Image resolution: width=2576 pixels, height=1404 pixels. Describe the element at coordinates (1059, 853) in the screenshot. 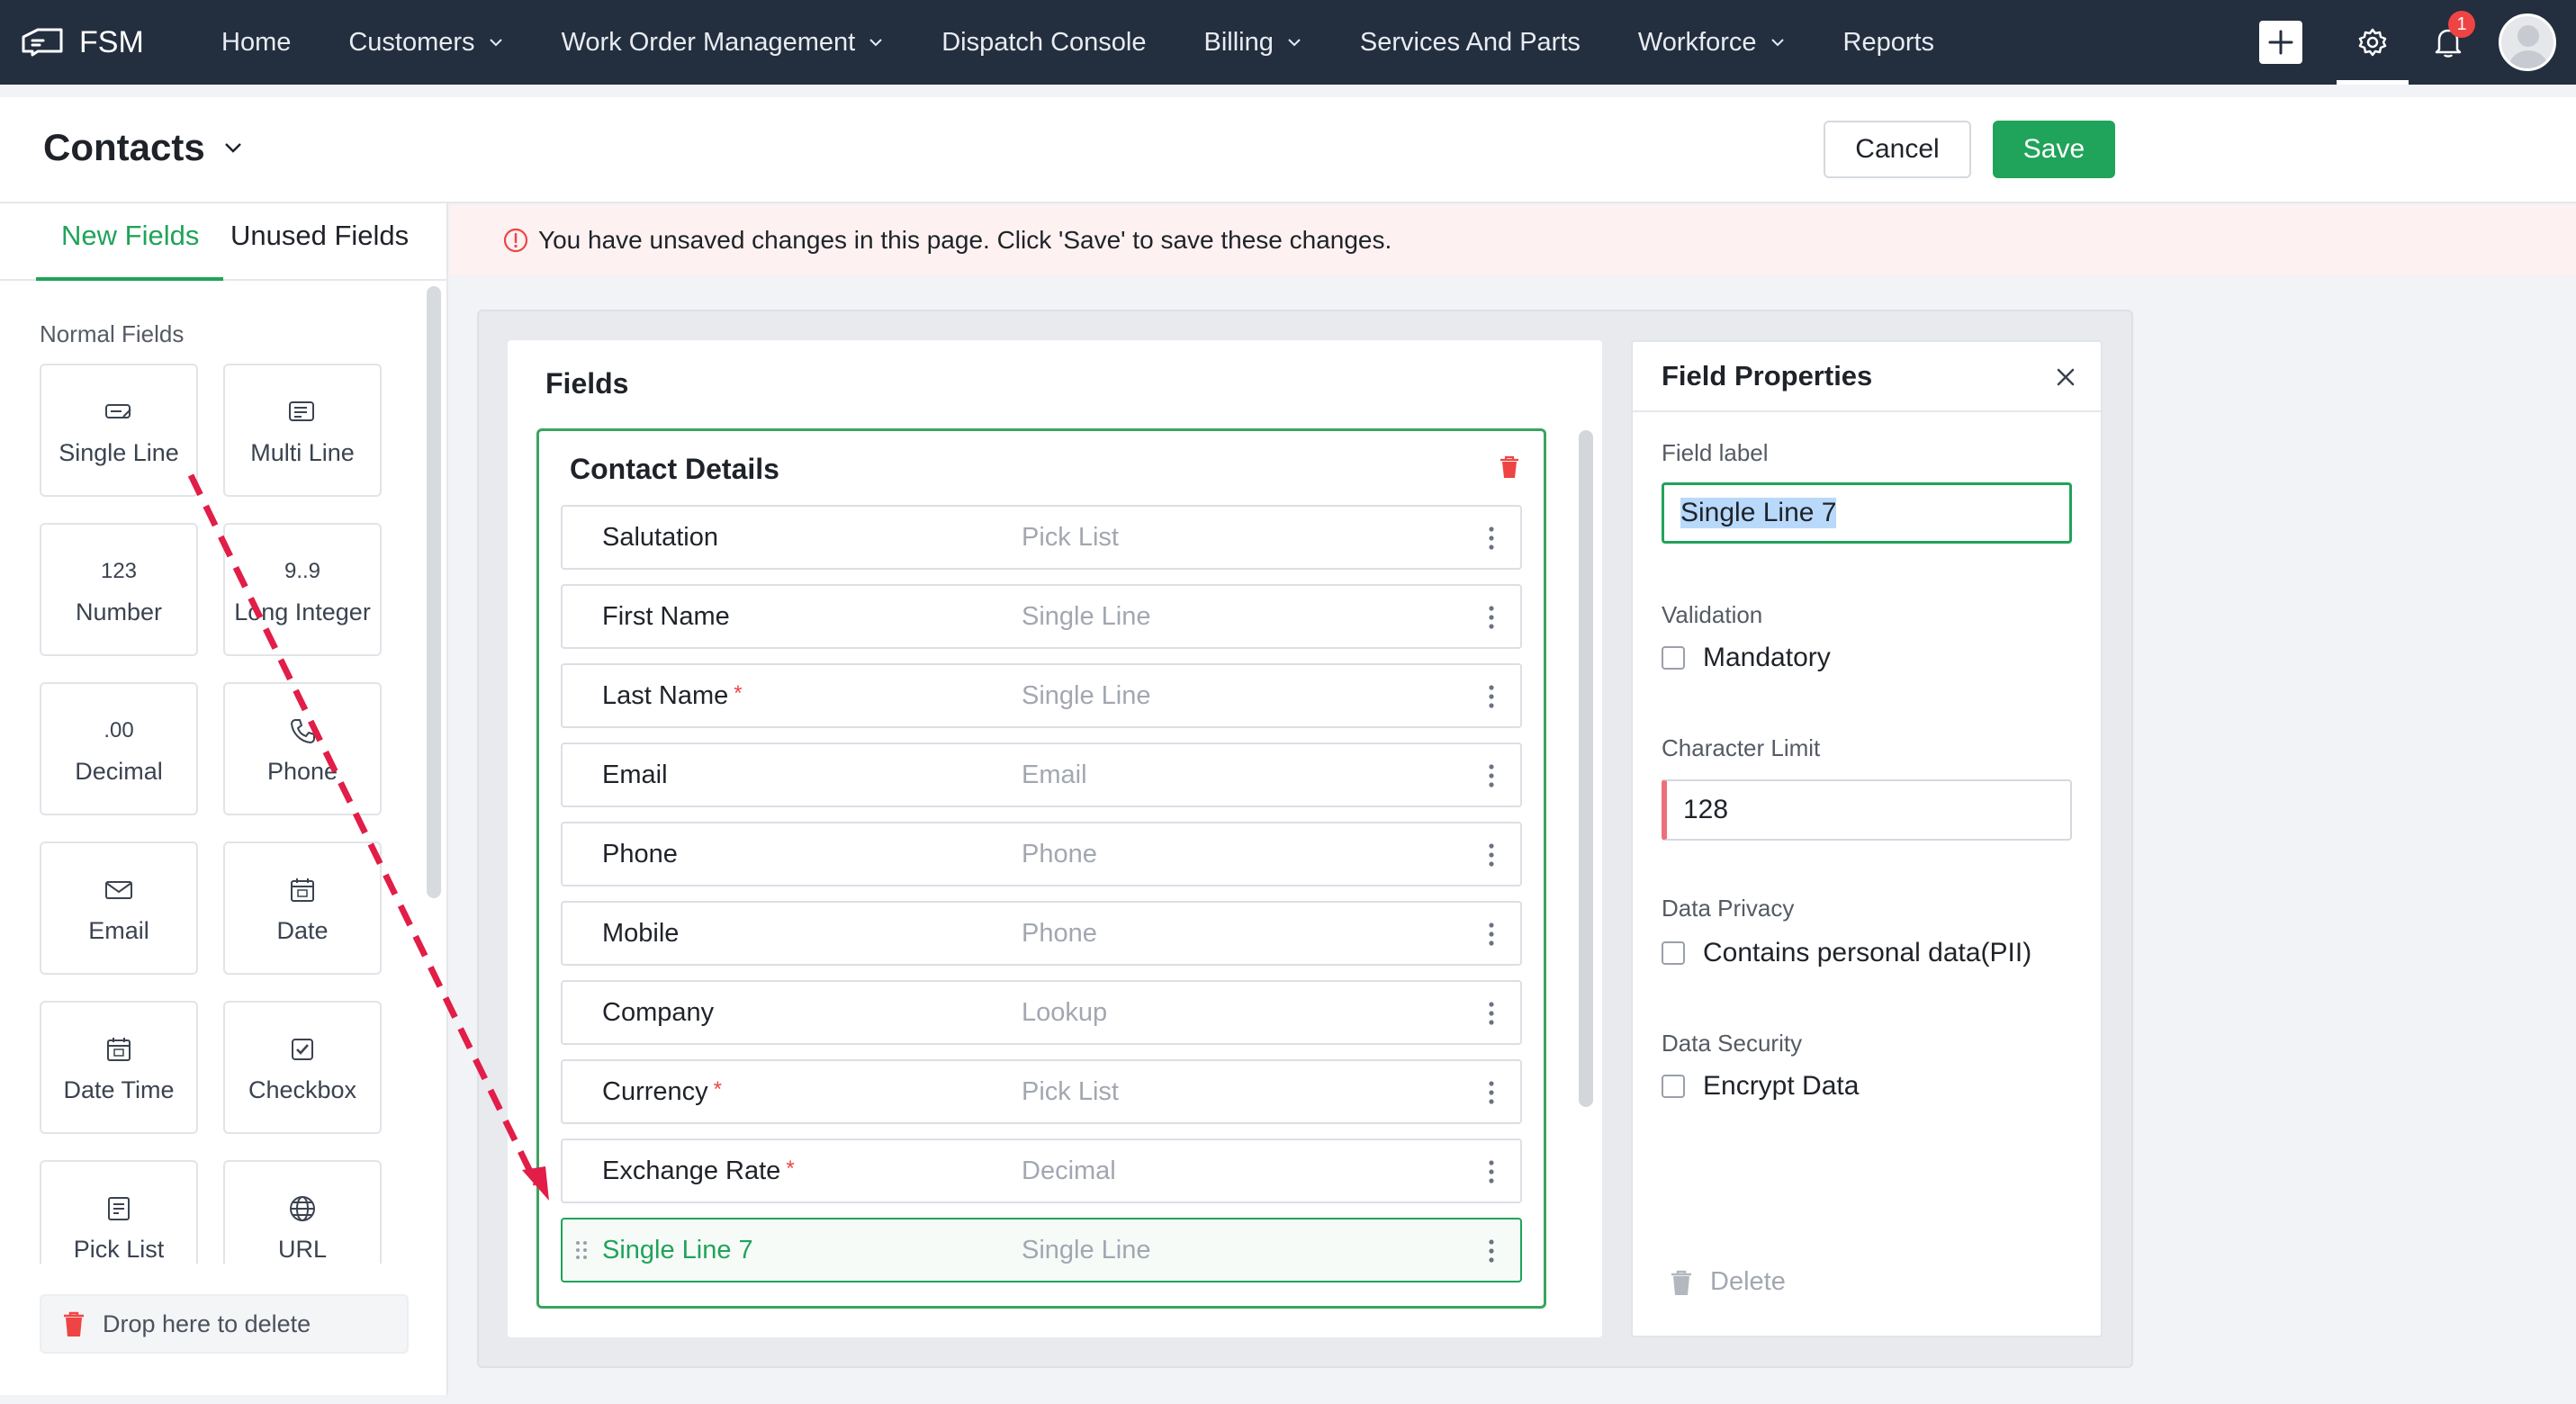

I see `field-type: Phone` at that location.